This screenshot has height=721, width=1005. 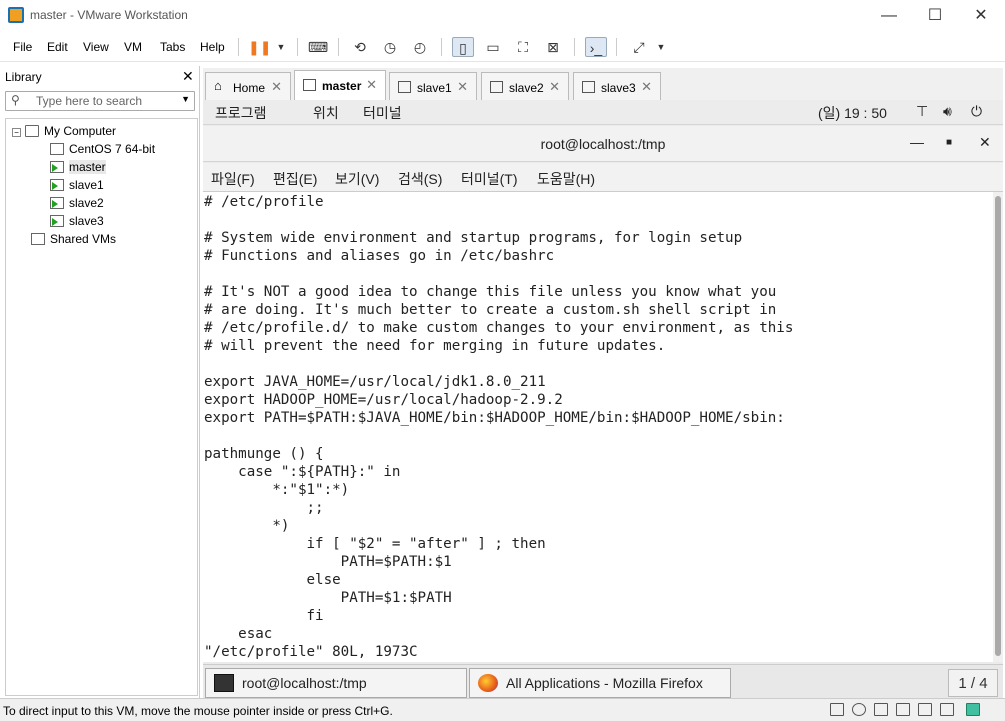 I want to click on computer-icon, so click(x=32, y=131).